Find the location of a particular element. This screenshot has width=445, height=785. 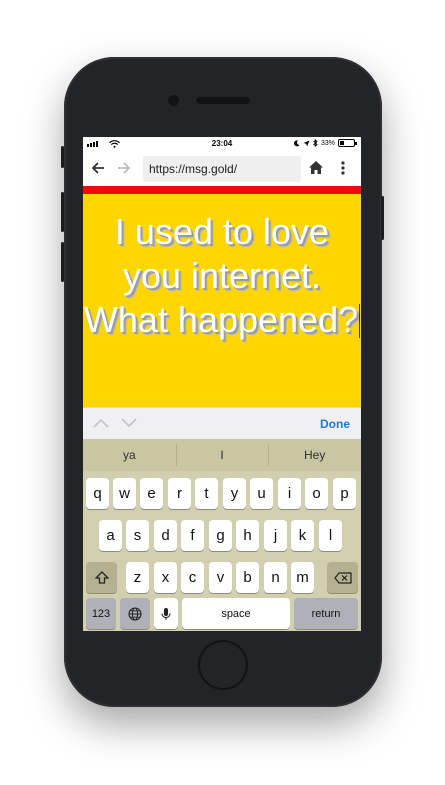

home-icon is located at coordinates (316, 167).